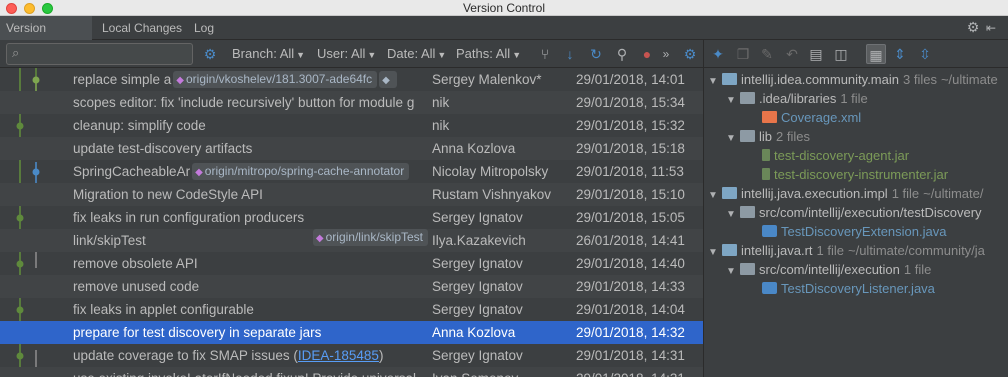 The image size is (1008, 377). What do you see at coordinates (991, 28) in the screenshot?
I see `hide-icon: ⇤` at bounding box center [991, 28].